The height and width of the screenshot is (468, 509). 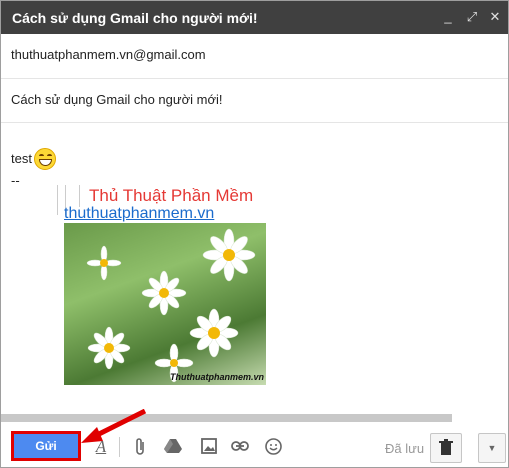 I want to click on compose-toolbar: Gửi A Đã lưu ▼, so click(x=254, y=446).